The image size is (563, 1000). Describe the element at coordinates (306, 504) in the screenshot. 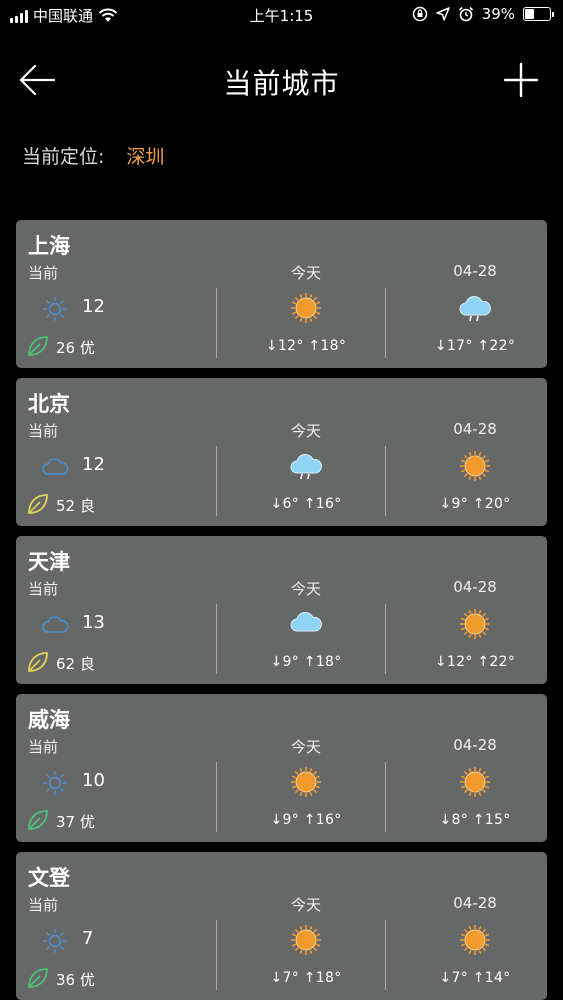

I see `today-temperature-range: ↓6° ↑16°` at that location.